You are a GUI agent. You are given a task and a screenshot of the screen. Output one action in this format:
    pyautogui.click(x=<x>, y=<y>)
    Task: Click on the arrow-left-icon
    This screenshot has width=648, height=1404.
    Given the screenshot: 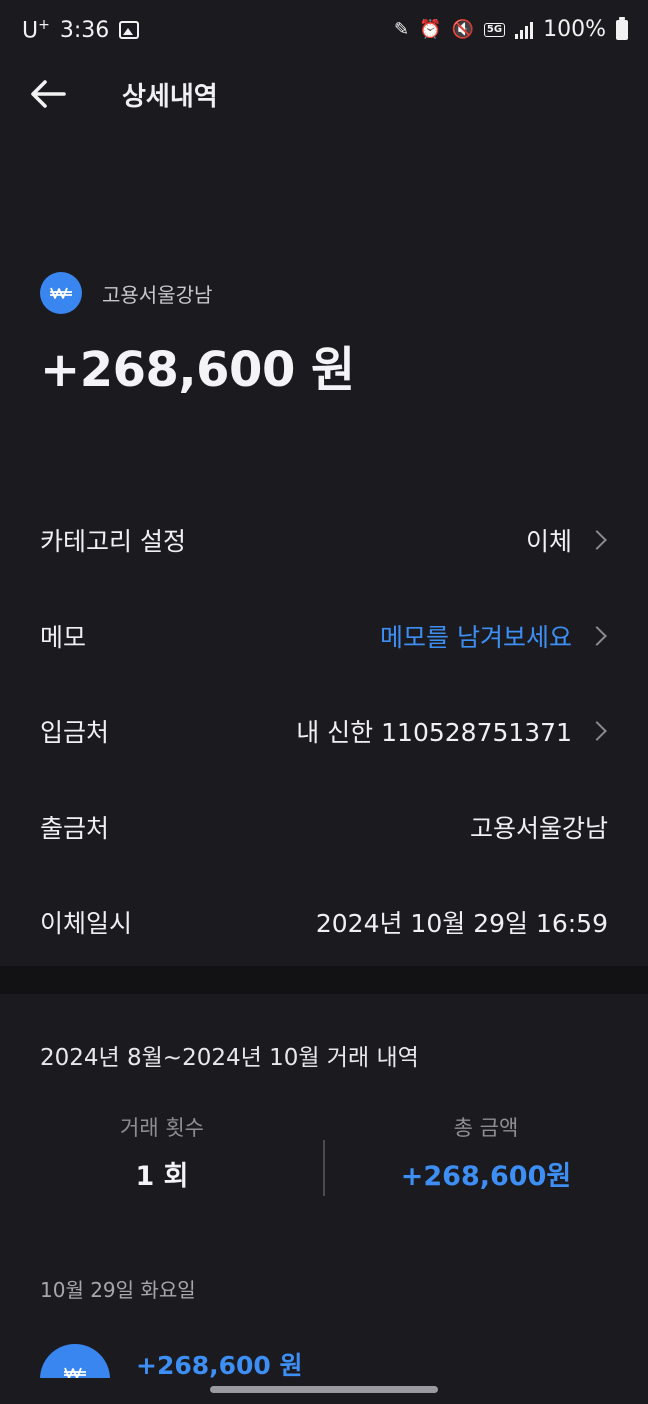 What is the action you would take?
    pyautogui.click(x=48, y=94)
    